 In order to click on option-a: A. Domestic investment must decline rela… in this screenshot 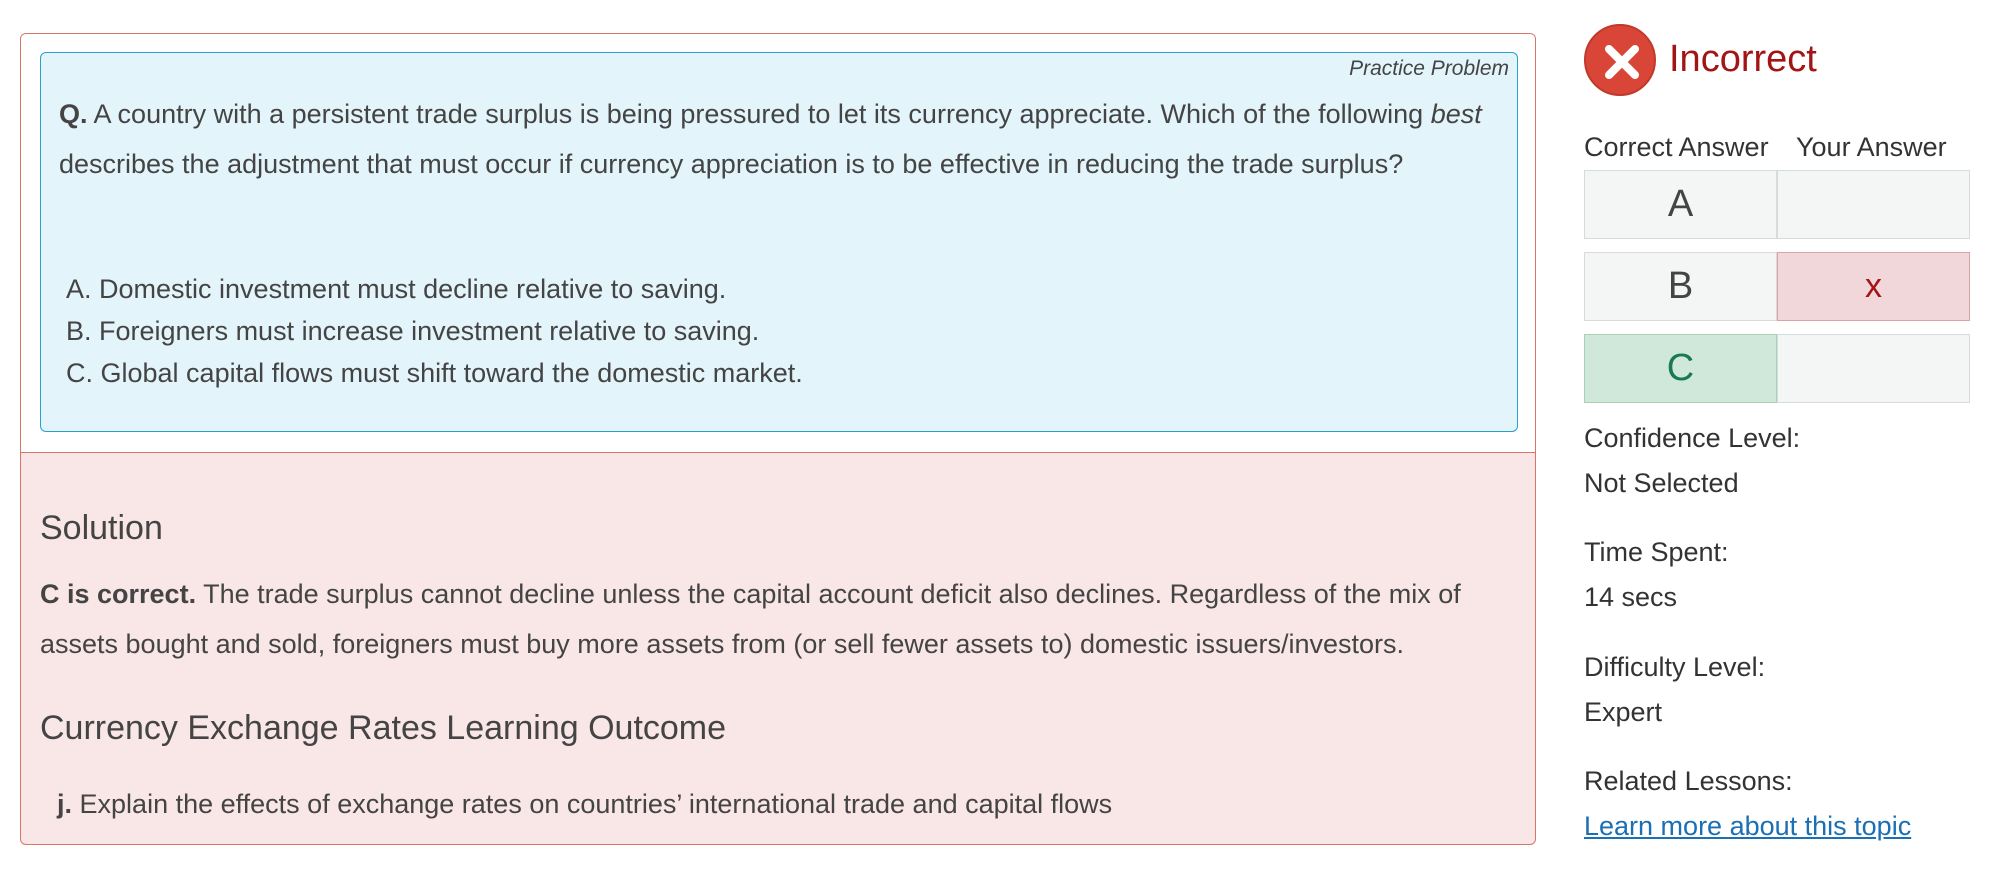, I will do `click(396, 289)`.